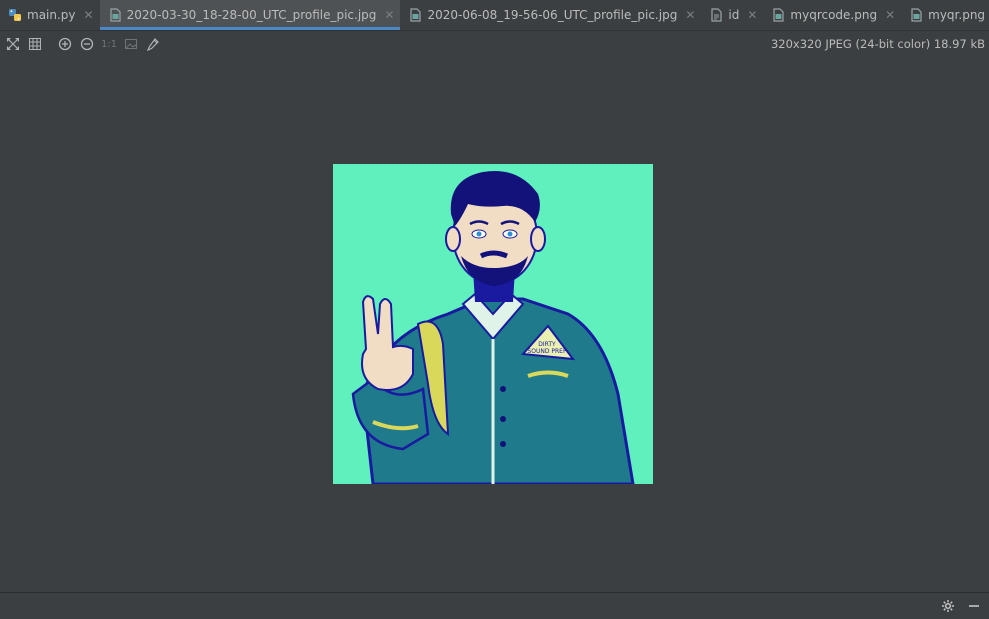 Image resolution: width=989 pixels, height=619 pixels. Describe the element at coordinates (957, 15) in the screenshot. I see `tab-label: myqr.png` at that location.